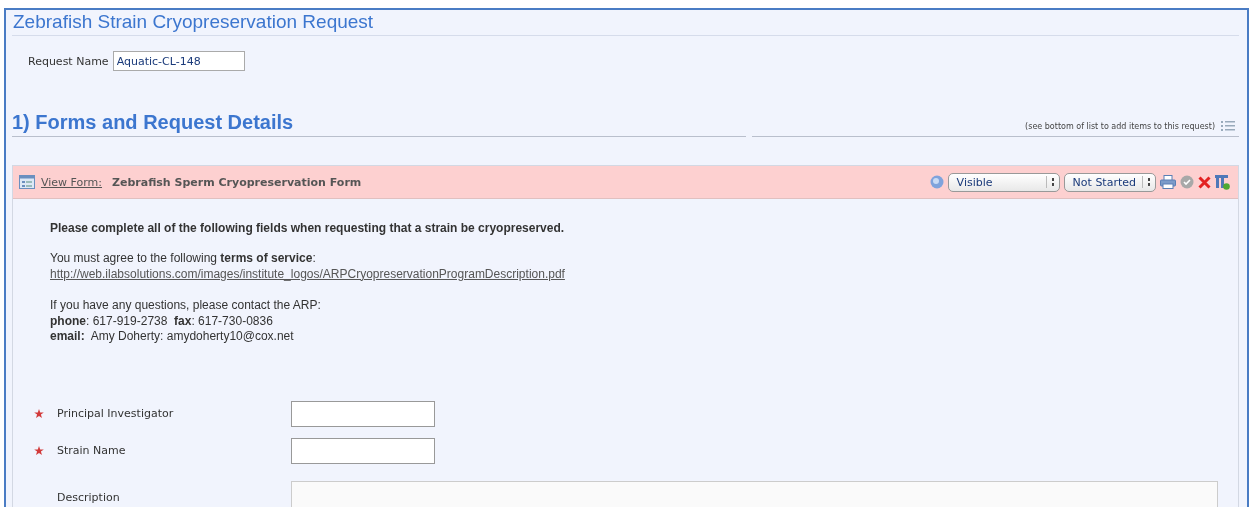 The height and width of the screenshot is (507, 1253). What do you see at coordinates (936, 182) in the screenshot?
I see `help-icon` at bounding box center [936, 182].